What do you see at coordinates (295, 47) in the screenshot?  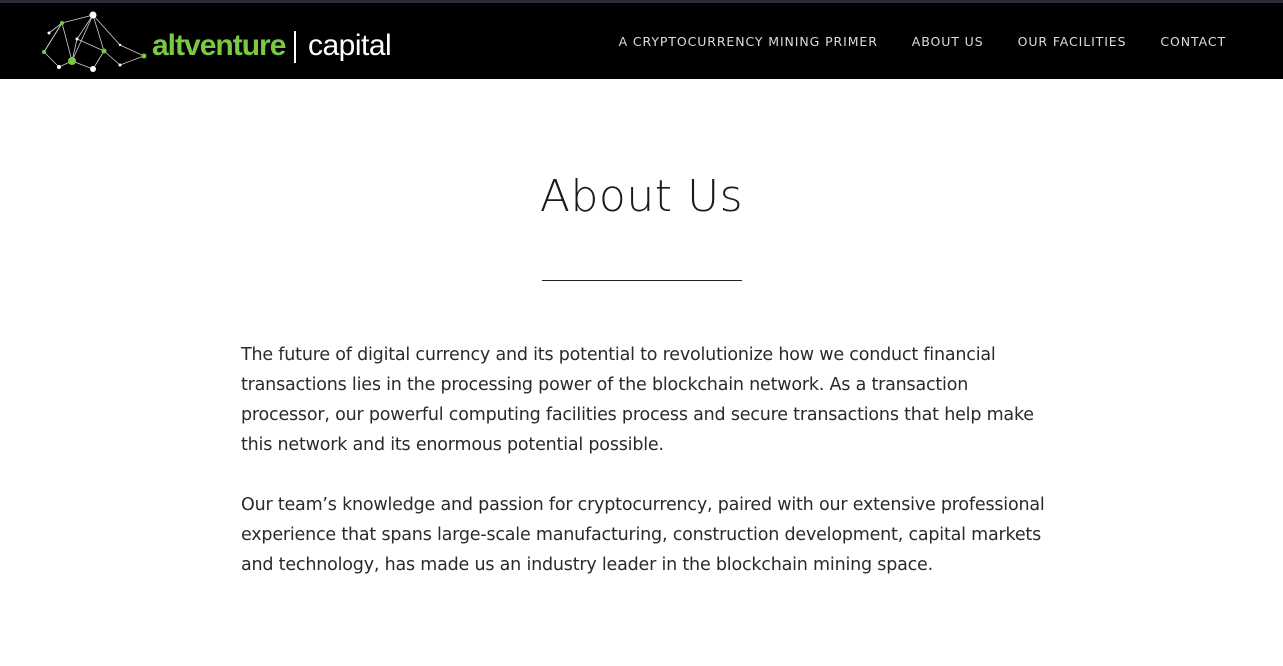 I see `logo-separator` at bounding box center [295, 47].